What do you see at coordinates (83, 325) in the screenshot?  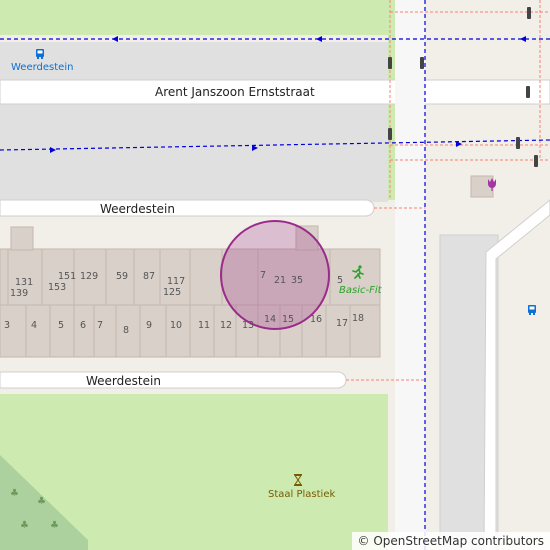 I see `house-number: 6` at bounding box center [83, 325].